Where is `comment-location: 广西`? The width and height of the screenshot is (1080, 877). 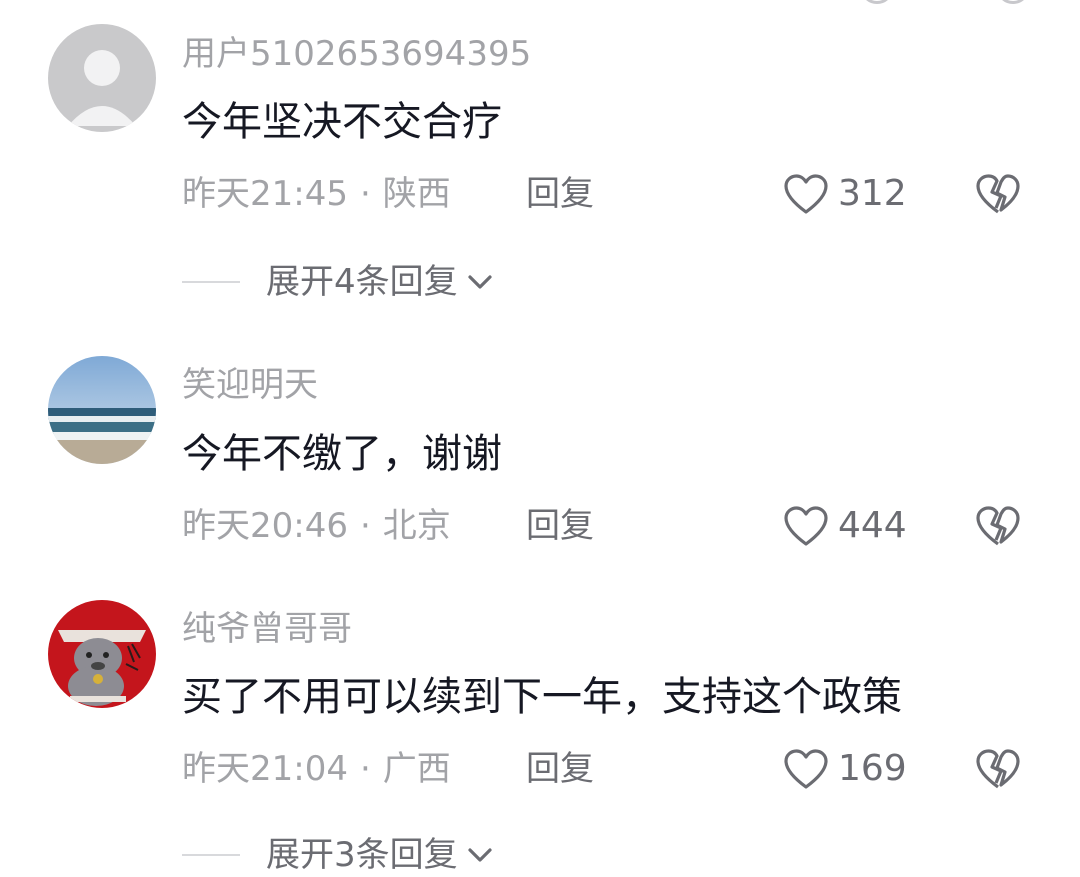
comment-location: 广西 is located at coordinates (416, 769).